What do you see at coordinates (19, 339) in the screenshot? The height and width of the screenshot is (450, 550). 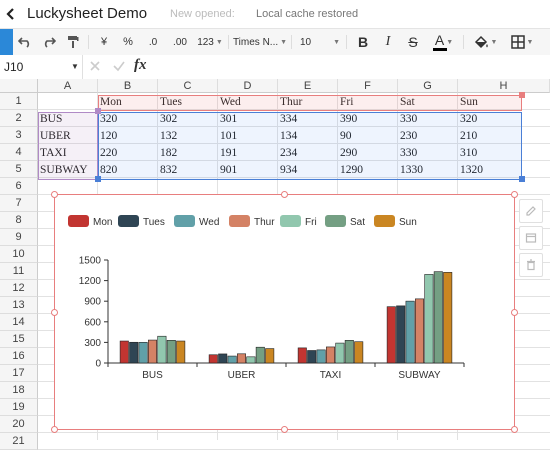 I see `row-header: 15` at bounding box center [19, 339].